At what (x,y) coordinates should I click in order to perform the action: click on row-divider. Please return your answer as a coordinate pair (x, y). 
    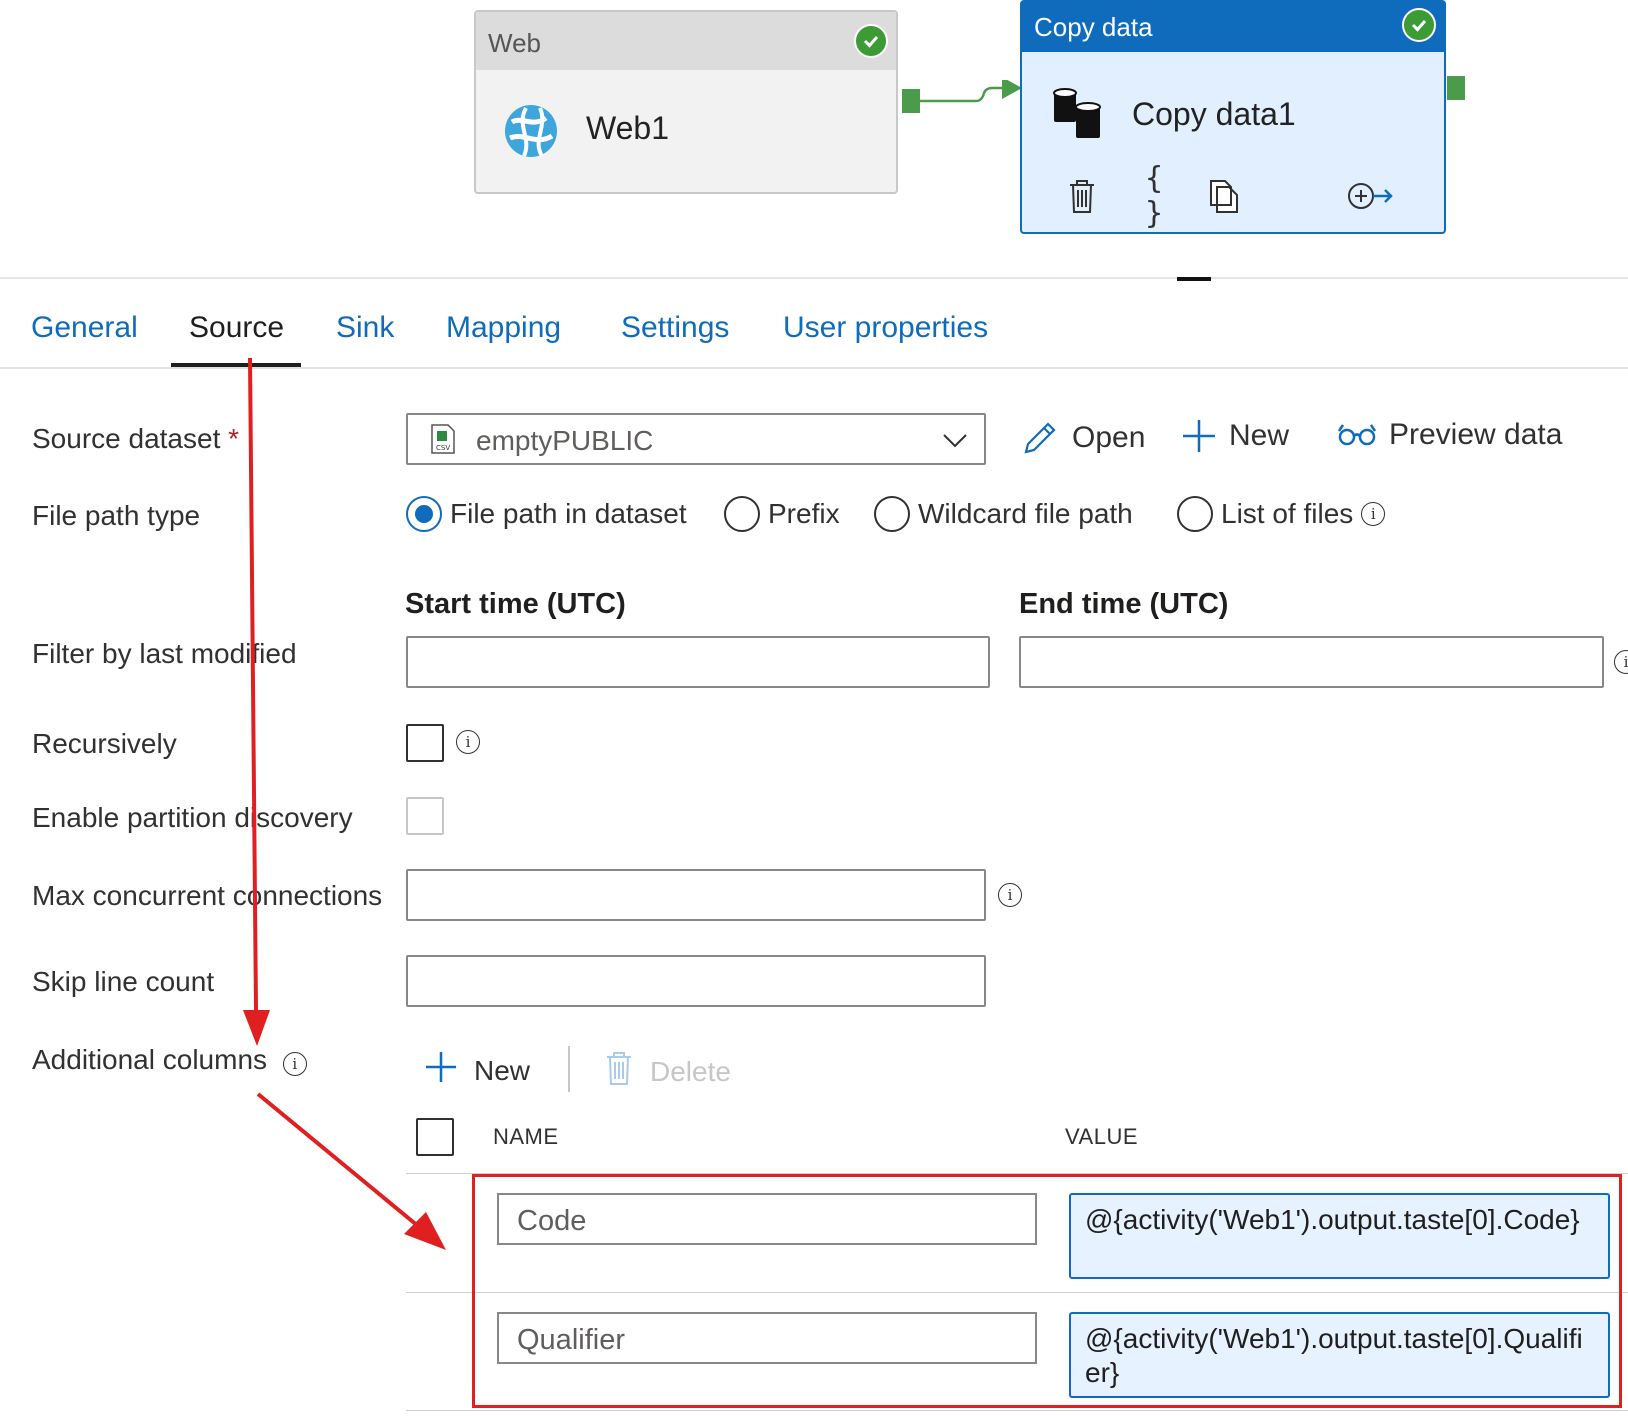
    Looking at the image, I should click on (1017, 1410).